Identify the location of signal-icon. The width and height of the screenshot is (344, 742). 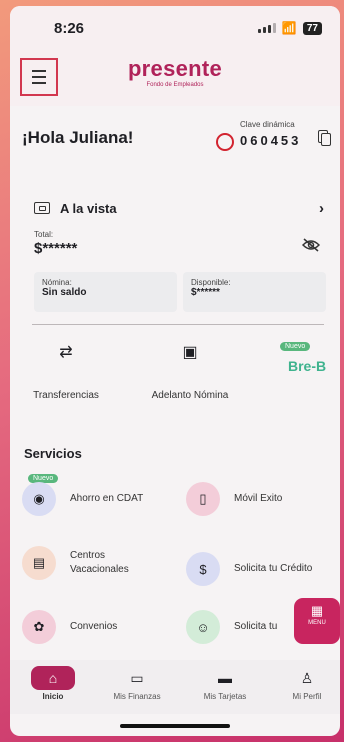
(266, 28).